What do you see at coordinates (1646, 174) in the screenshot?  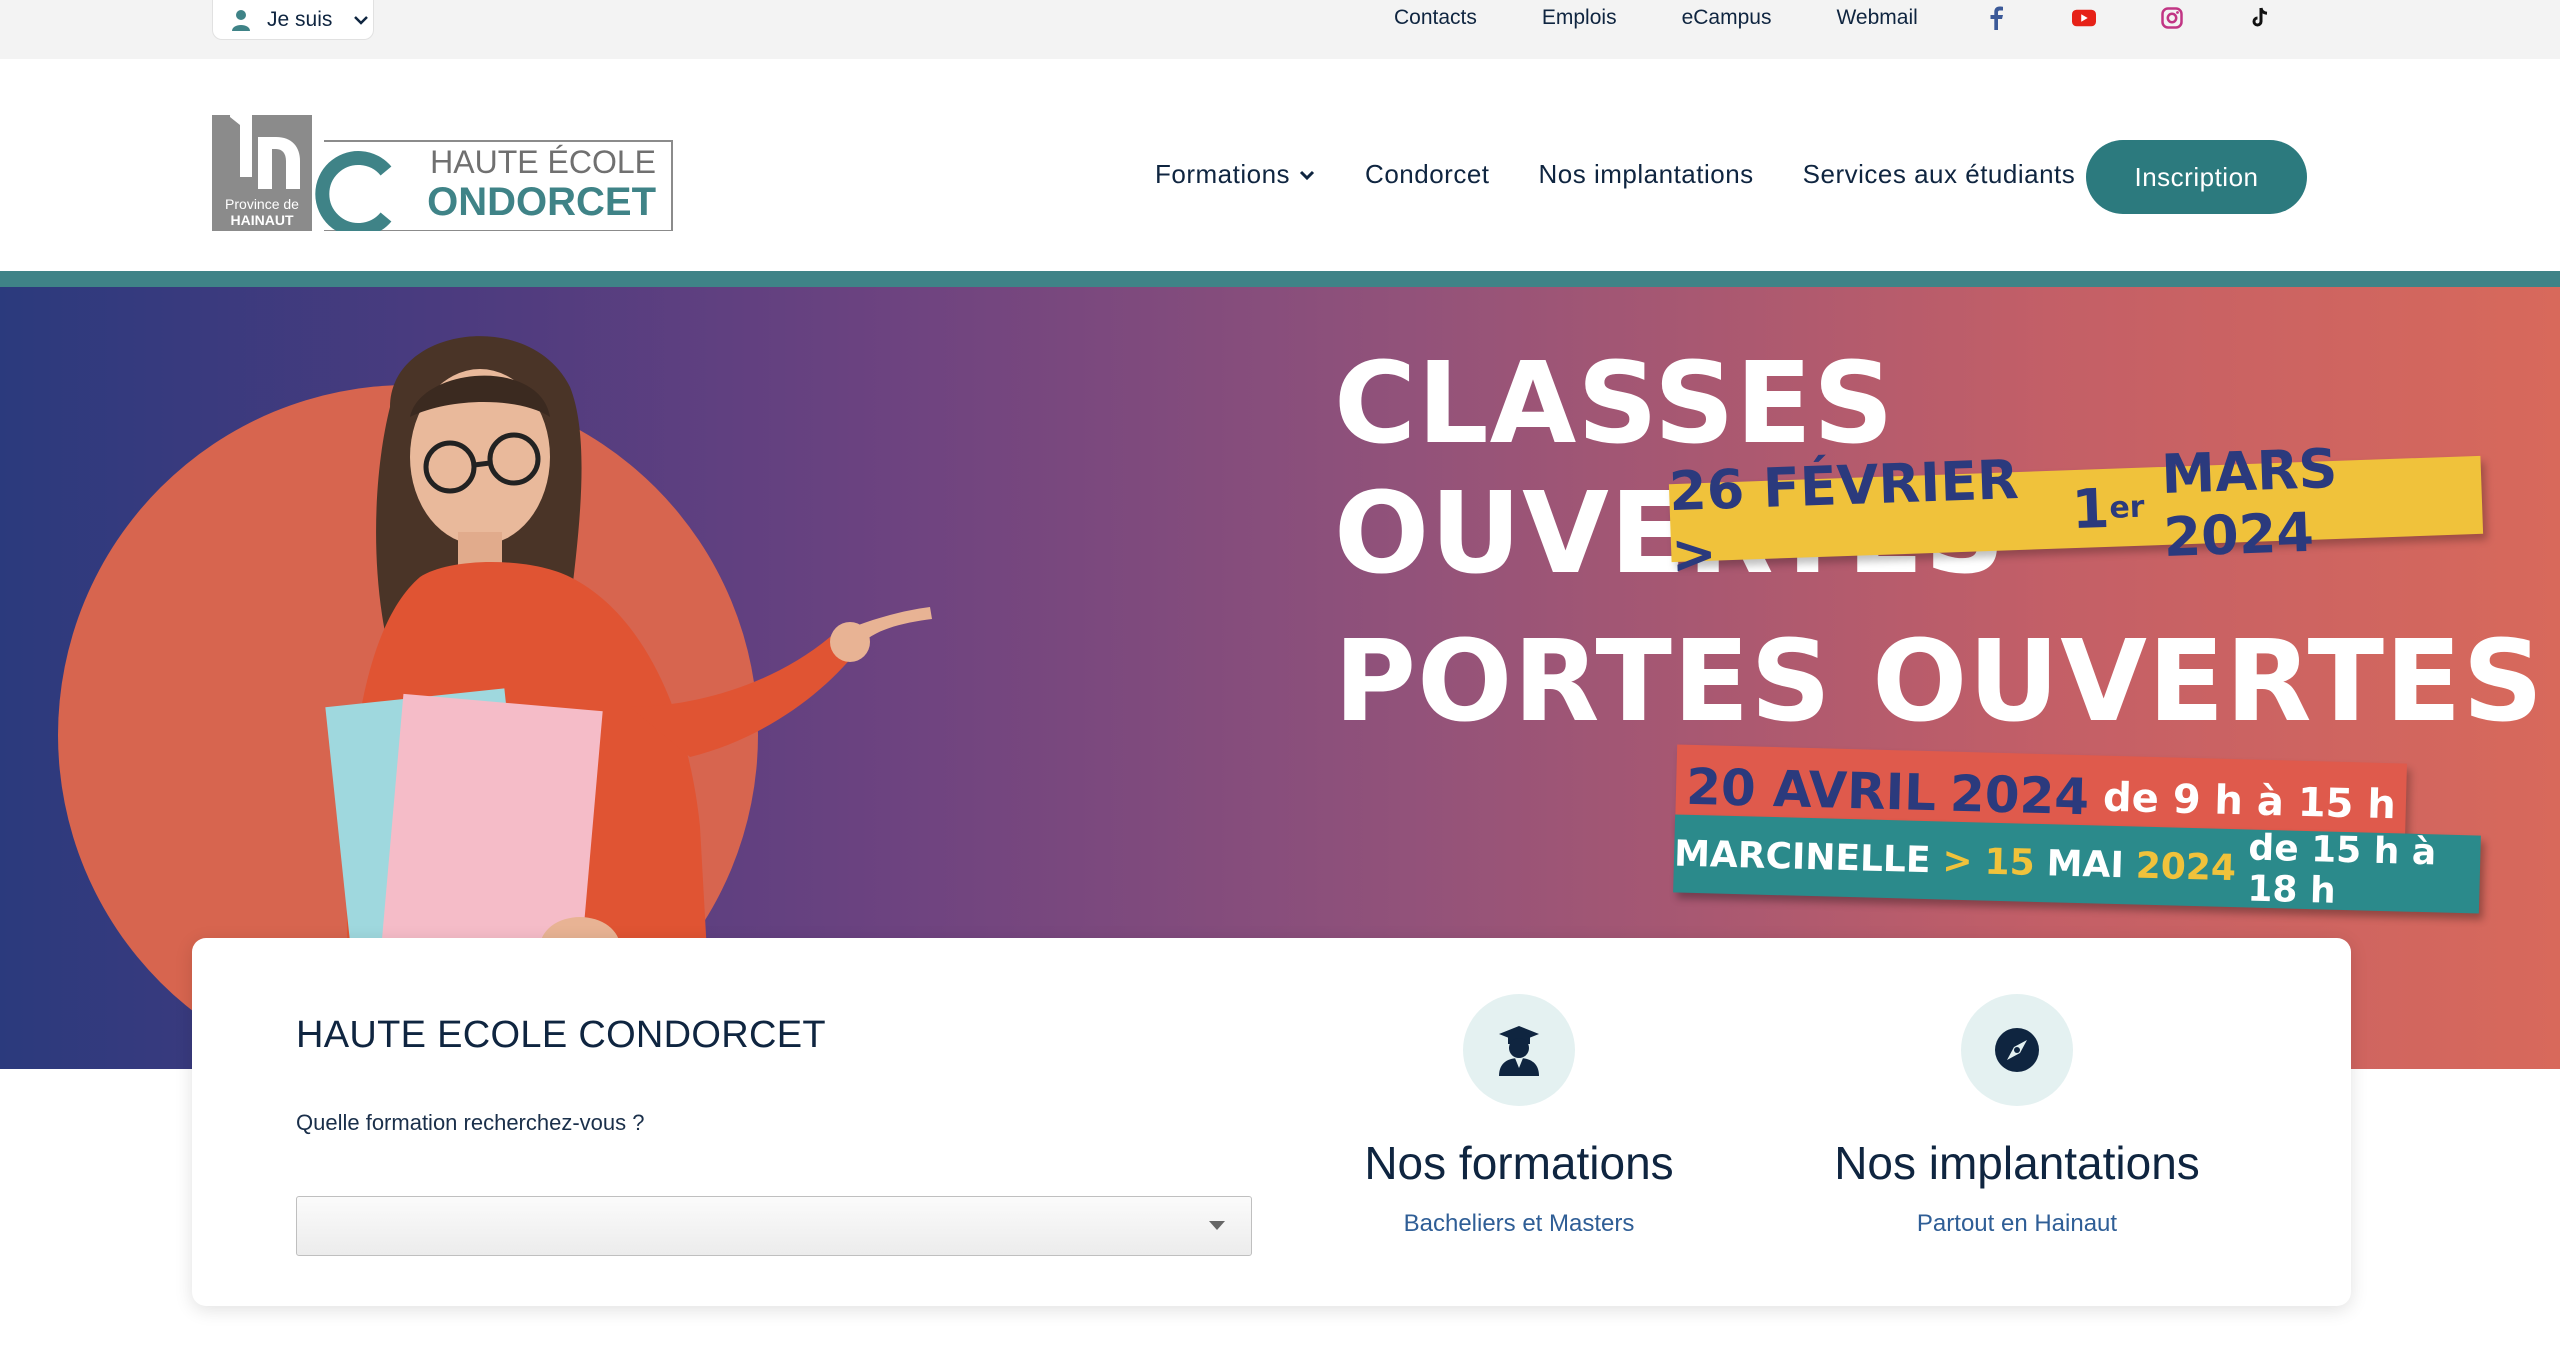 I see `nav-implantations: Nos implantations` at bounding box center [1646, 174].